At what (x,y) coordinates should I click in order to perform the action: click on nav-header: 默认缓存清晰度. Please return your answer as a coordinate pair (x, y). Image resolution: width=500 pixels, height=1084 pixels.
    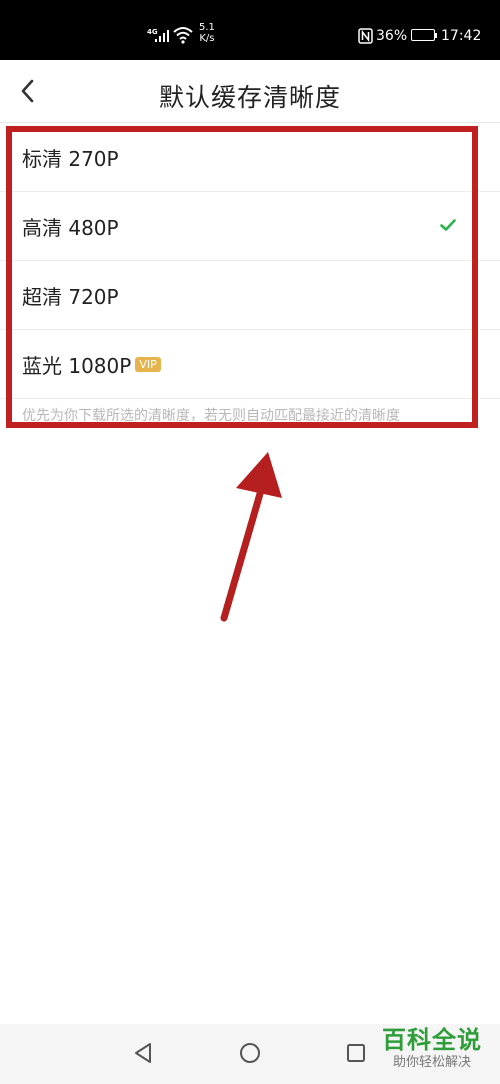
    Looking at the image, I should click on (250, 91).